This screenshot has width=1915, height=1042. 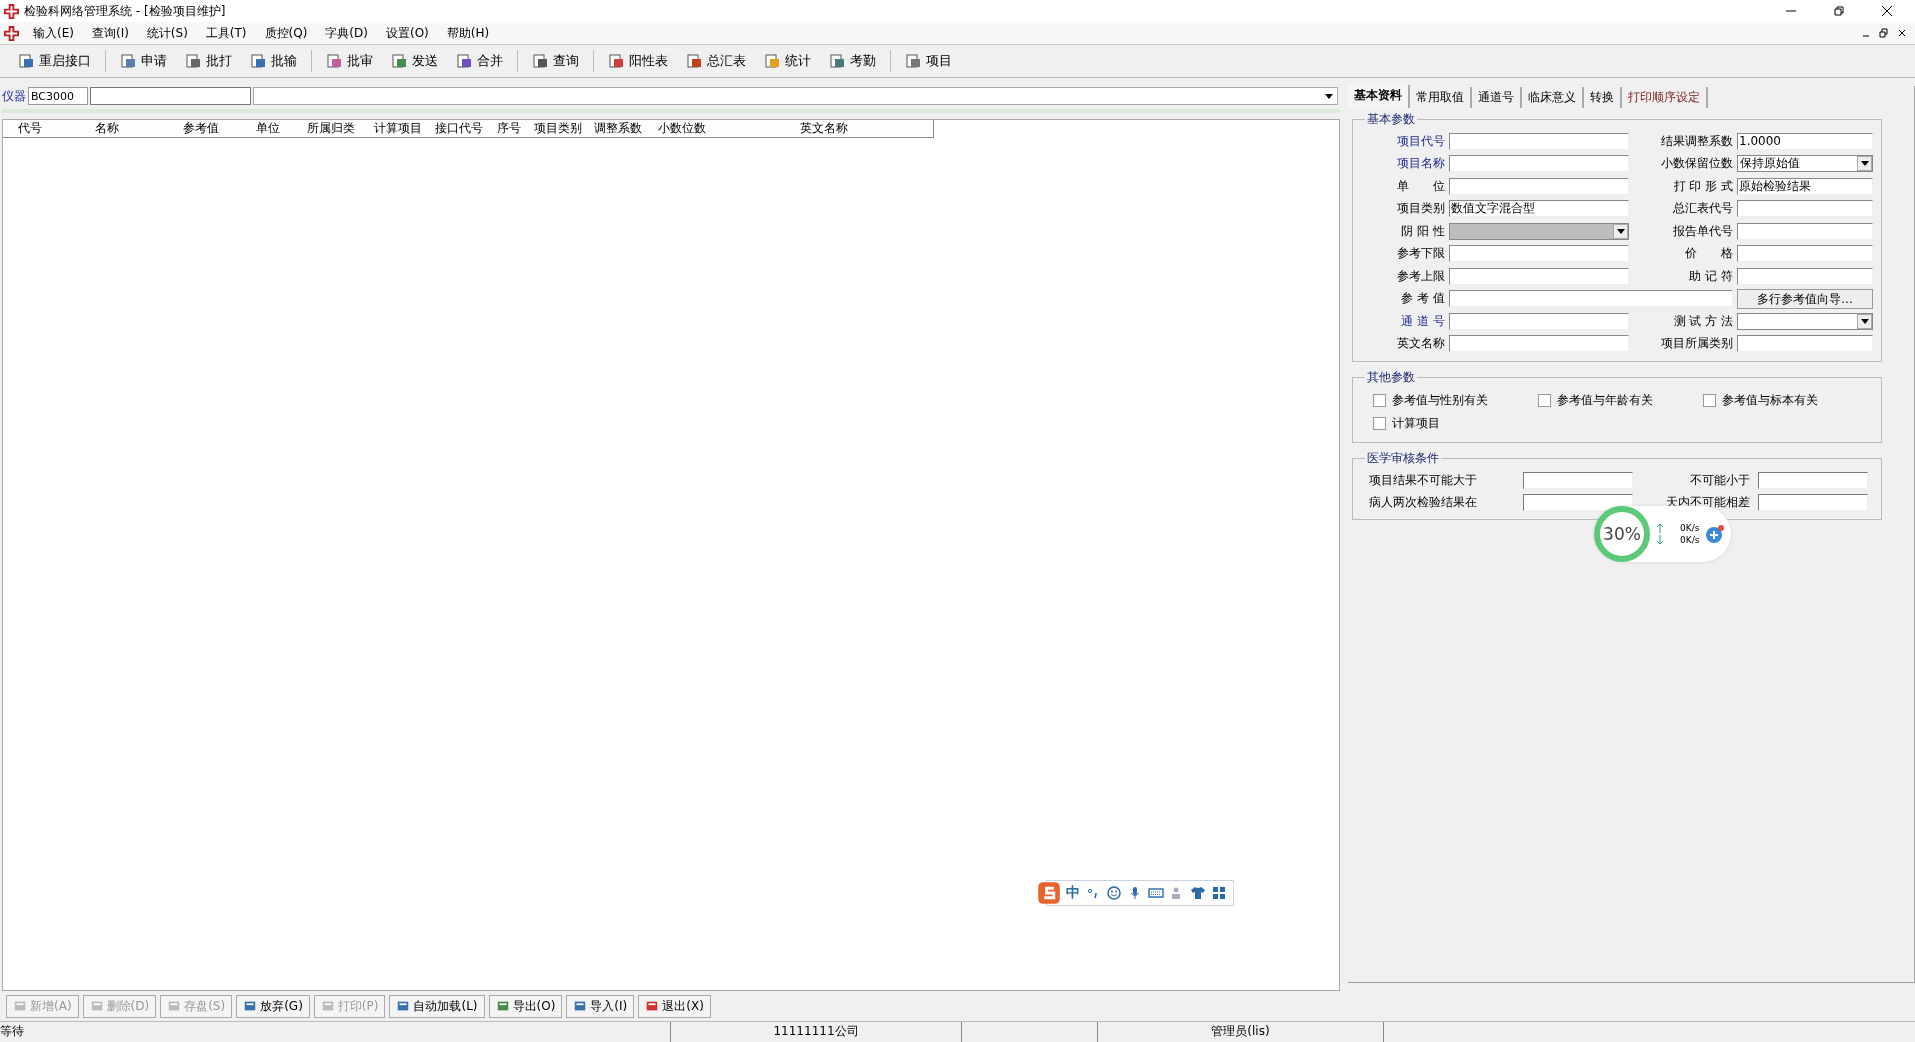 I want to click on menu-item: 统计(S), so click(x=167, y=33).